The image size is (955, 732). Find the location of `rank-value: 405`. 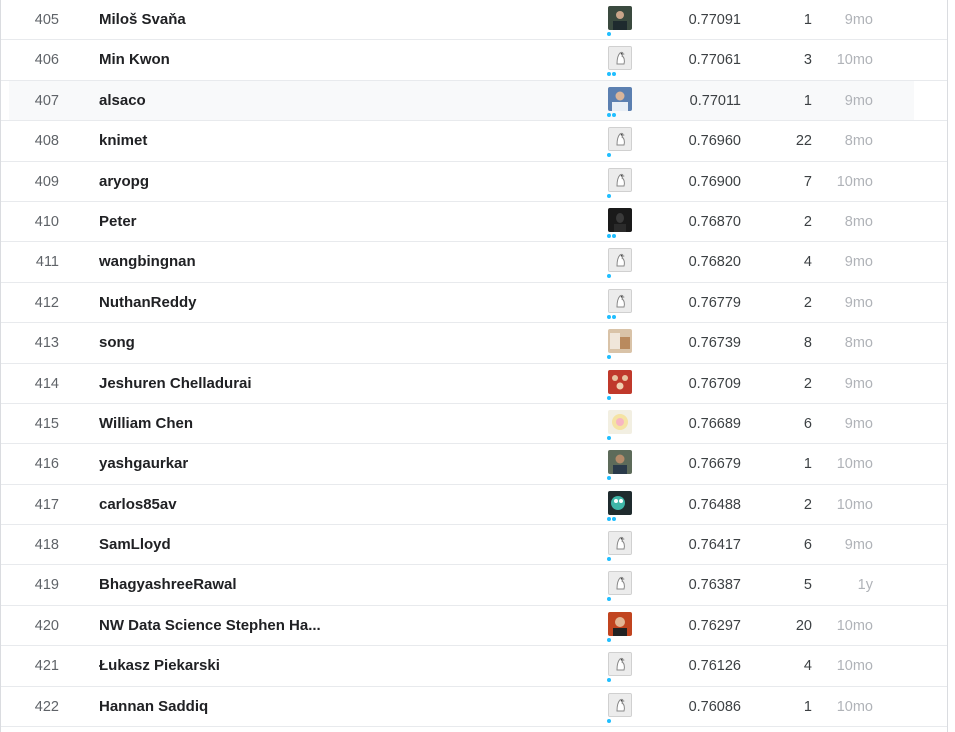

rank-value: 405 is located at coordinates (46, 20).